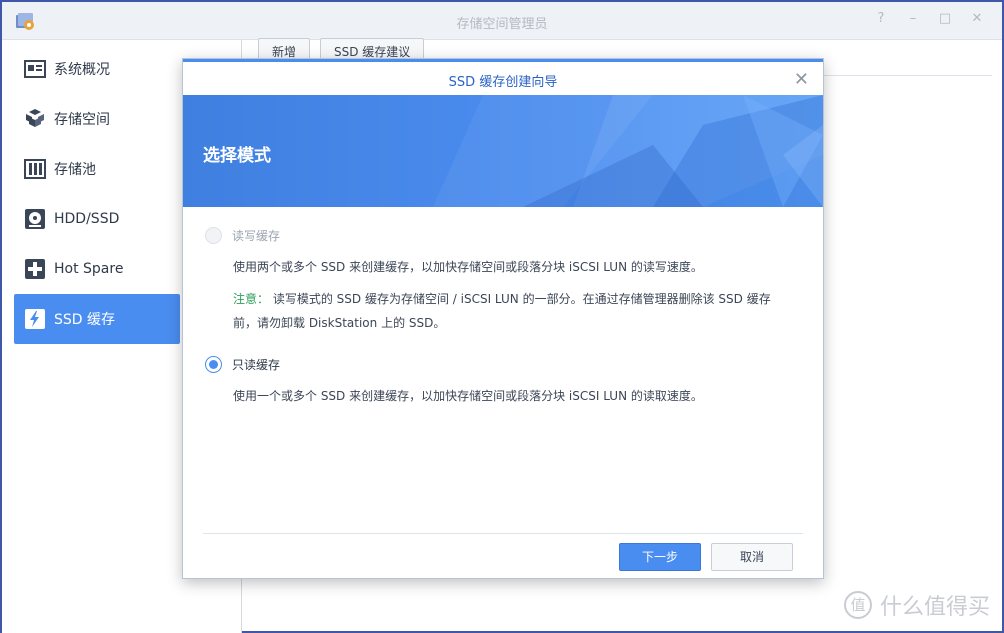 This screenshot has width=1004, height=633. Describe the element at coordinates (628, 151) in the screenshot. I see `banner-decoration` at that location.